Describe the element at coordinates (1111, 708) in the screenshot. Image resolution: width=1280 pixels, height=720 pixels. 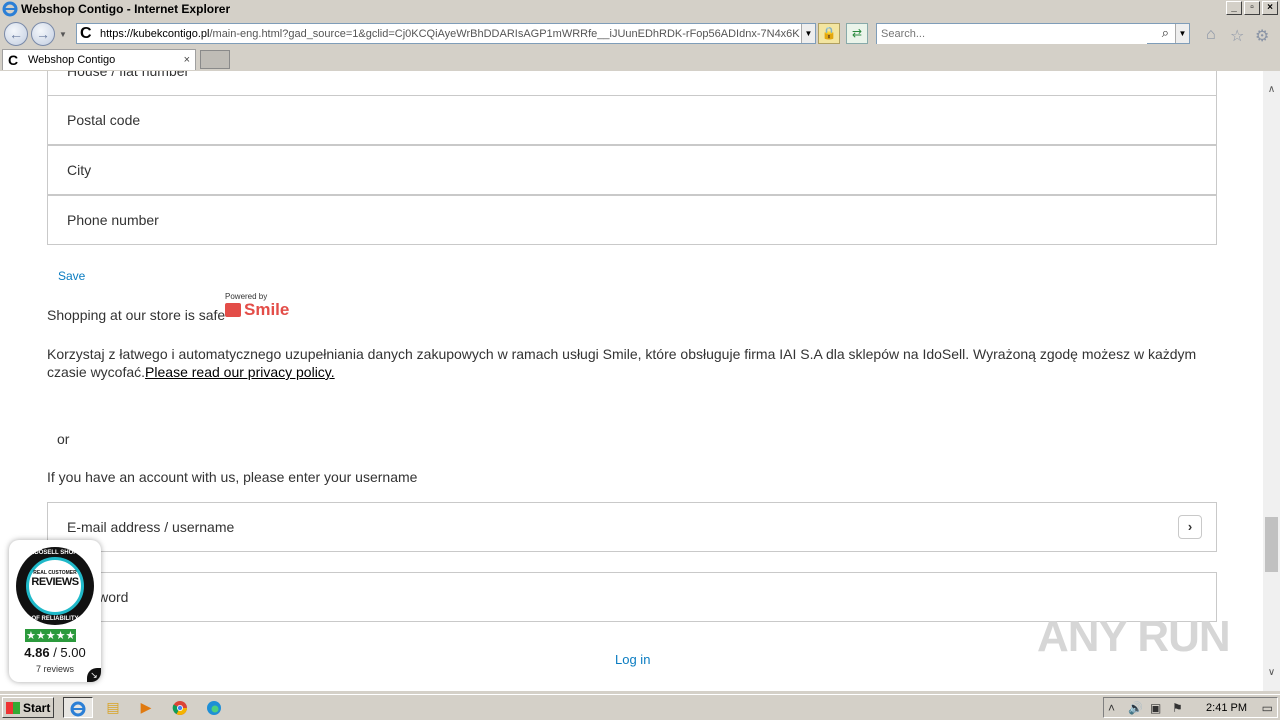
I see `tray-expand-icon: ˄` at that location.